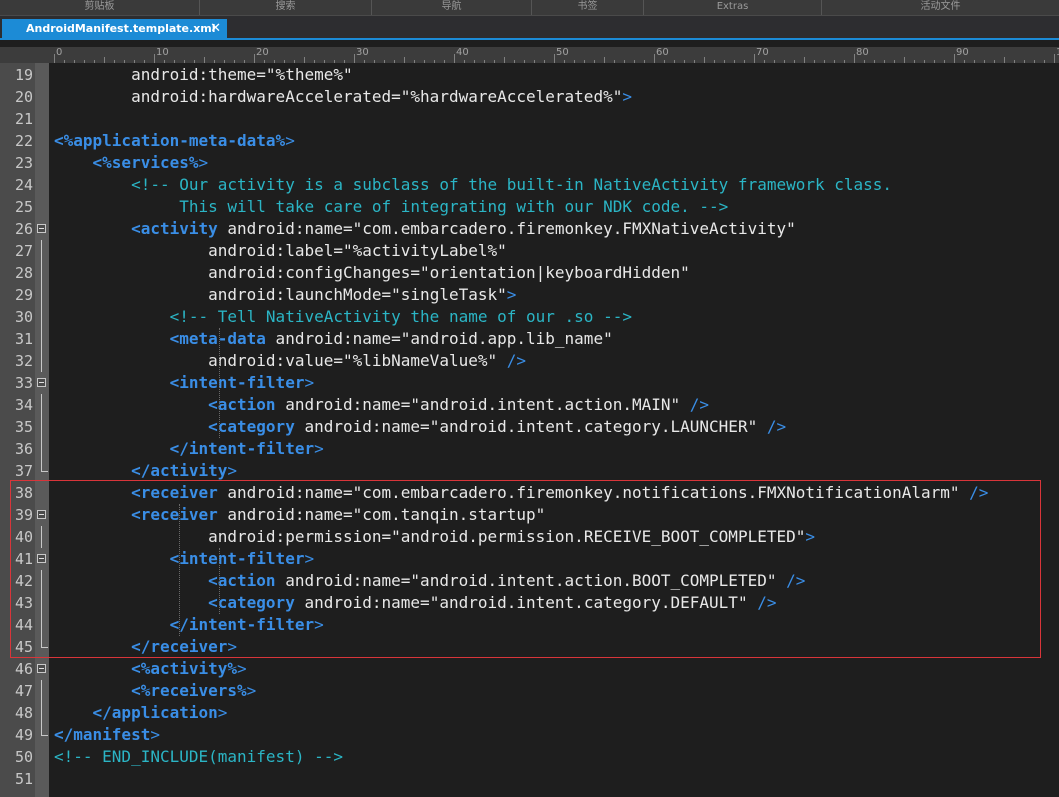 This screenshot has width=1059, height=797. I want to click on ribbon-group-bookmarks: 书签, so click(588, 7).